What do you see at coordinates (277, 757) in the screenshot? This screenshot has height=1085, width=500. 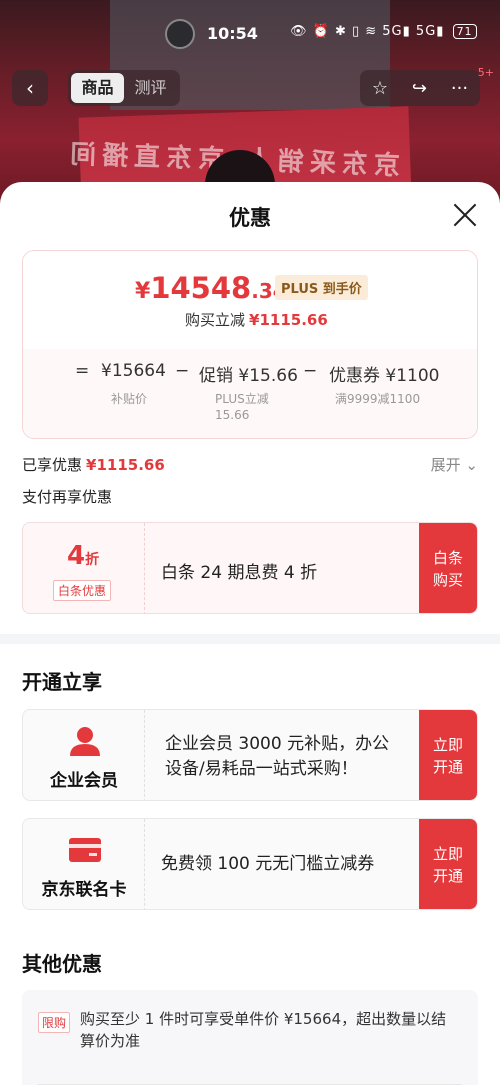 I see `enterprise-member-desc: 企业会员 3000 元补贴，办公 设备/易耗品一站式采购！` at bounding box center [277, 757].